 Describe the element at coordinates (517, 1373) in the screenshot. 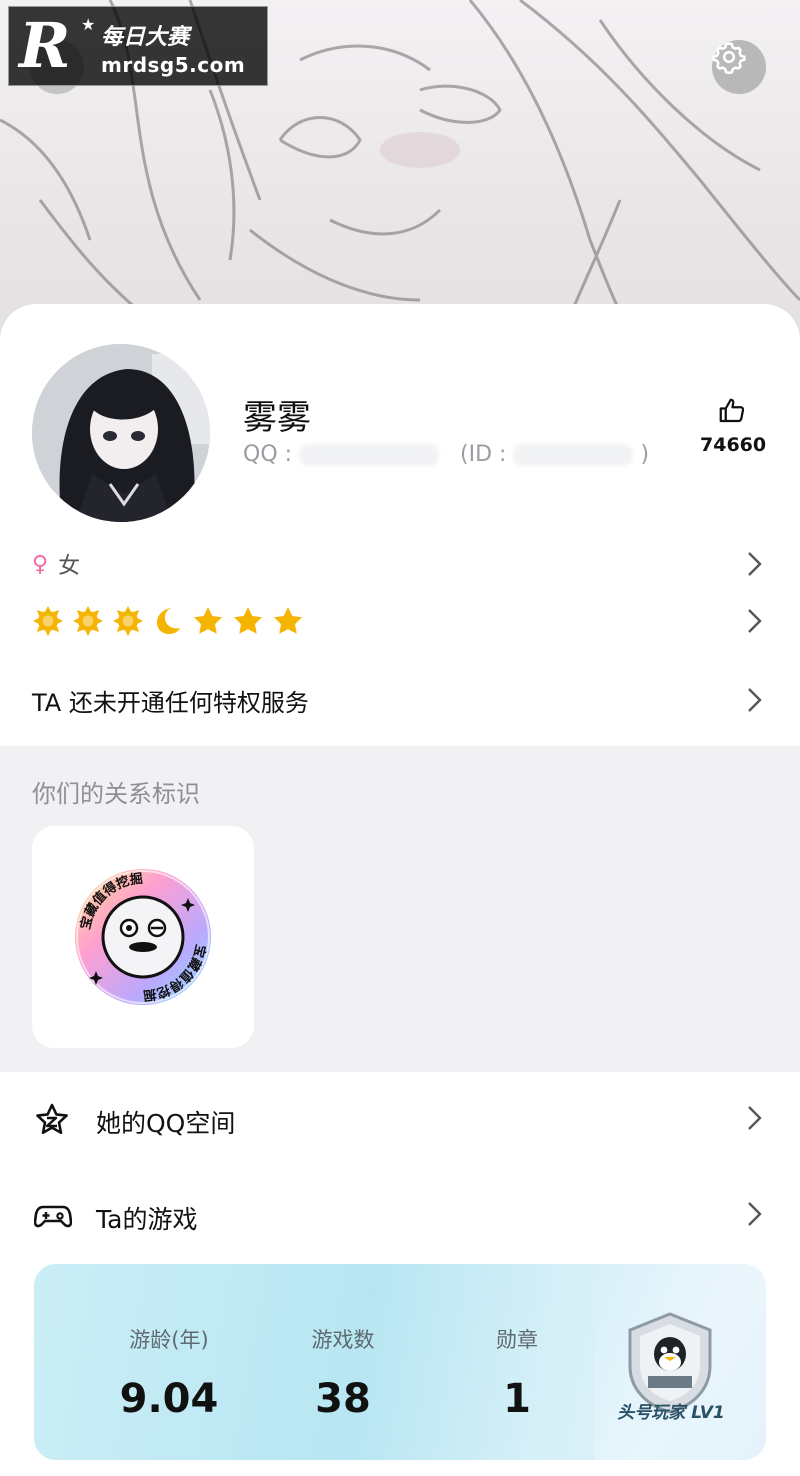

I see `stat-medals: 勋章 1` at that location.